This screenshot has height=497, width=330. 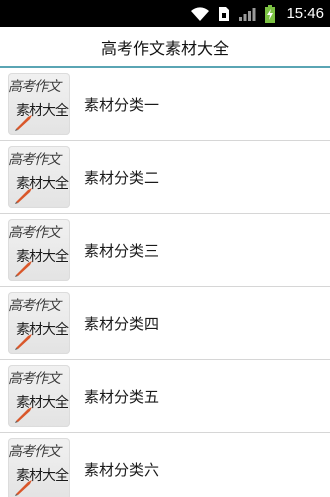 I want to click on list-item-label: 素材分类二, so click(x=122, y=177).